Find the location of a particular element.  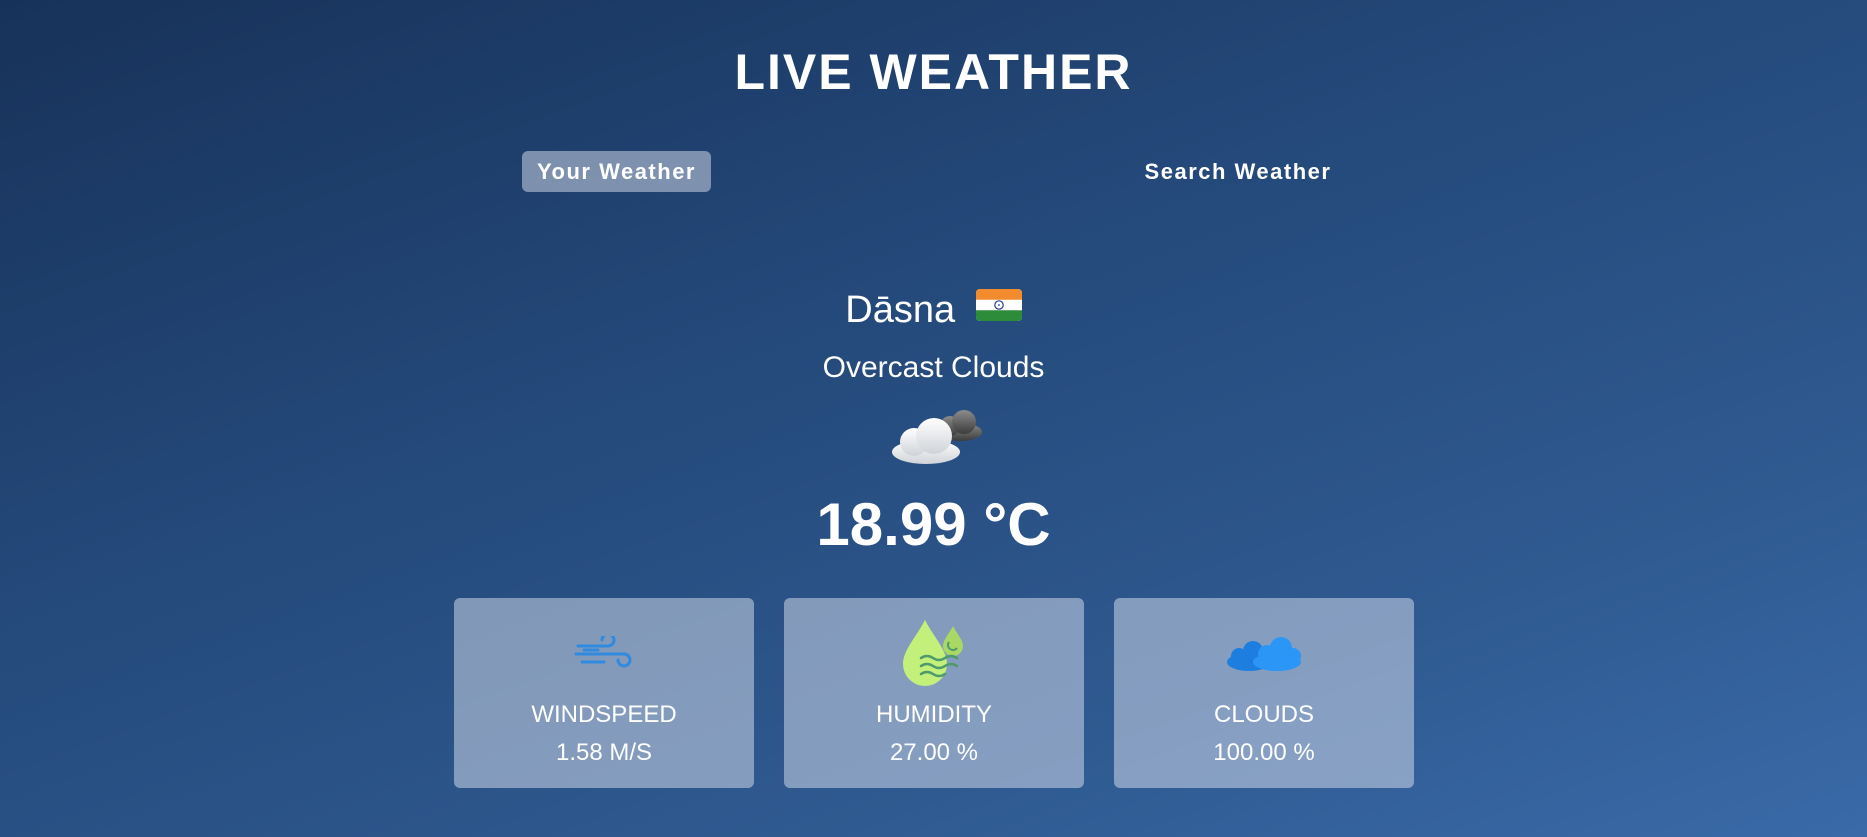

clouds-value: 100.00 % is located at coordinates (1264, 752).